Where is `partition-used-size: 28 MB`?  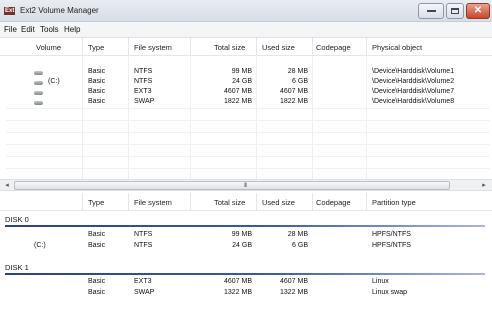
partition-used-size: 28 MB is located at coordinates (297, 234).